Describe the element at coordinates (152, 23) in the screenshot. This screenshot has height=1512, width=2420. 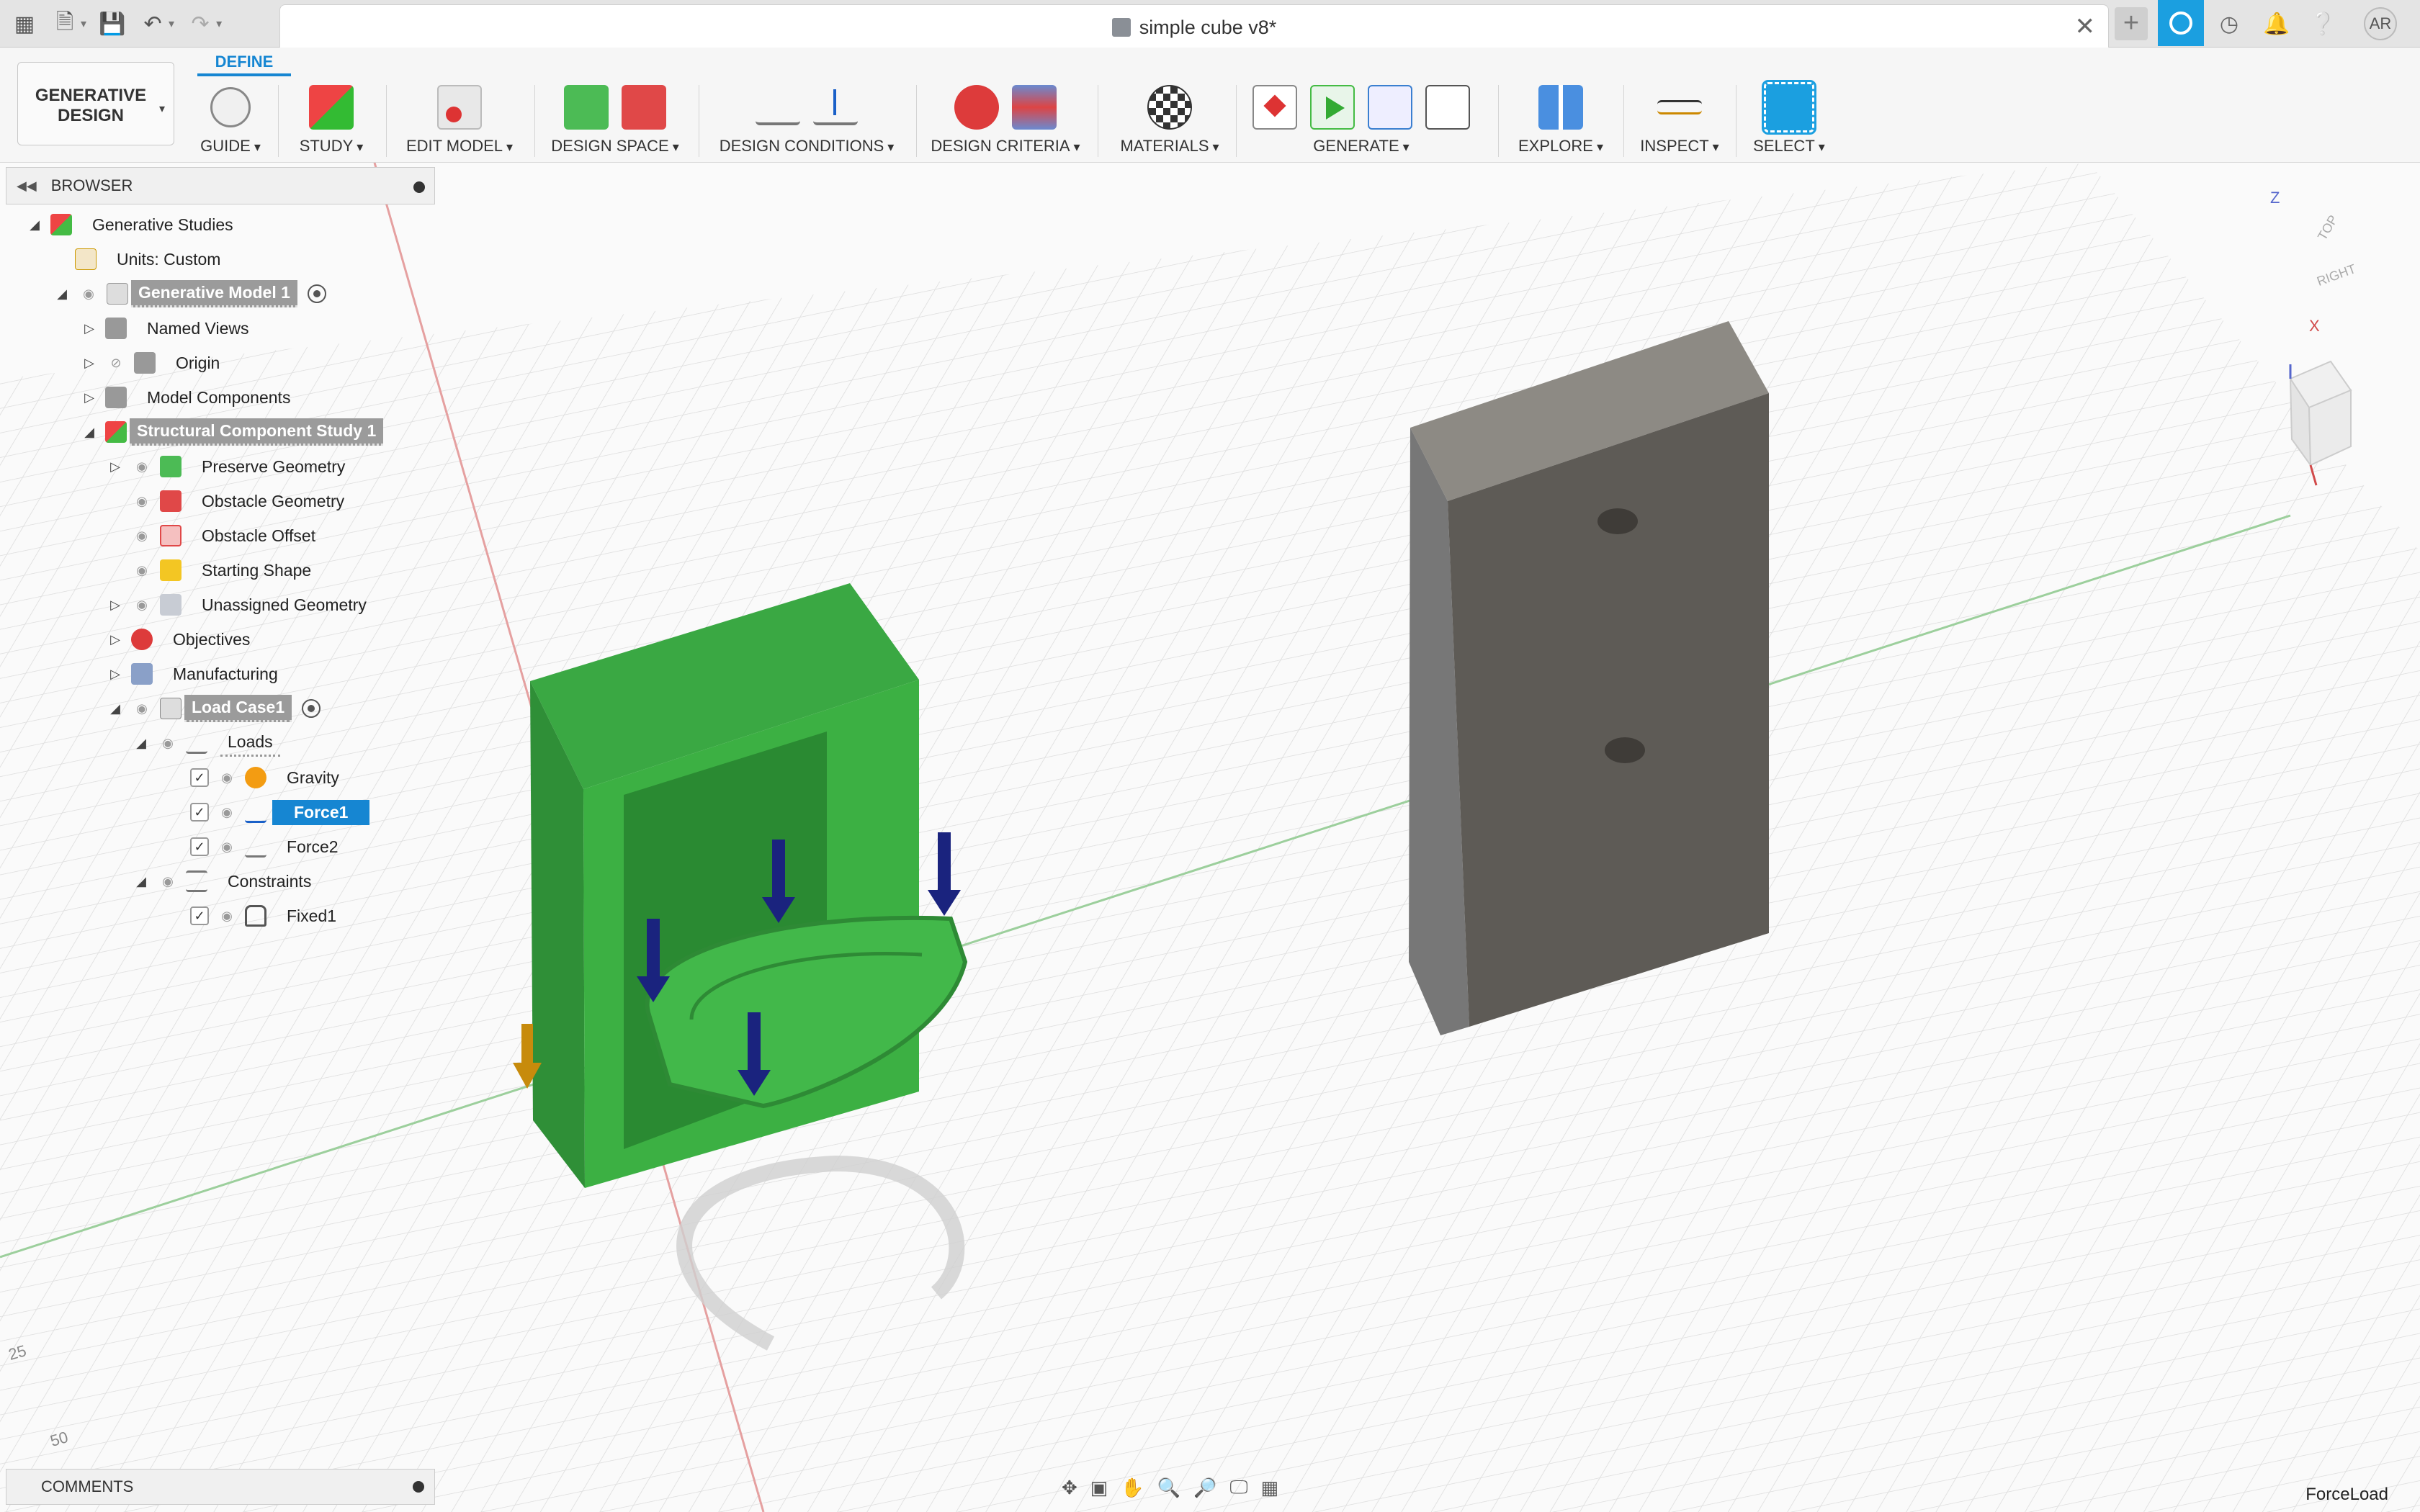
I see `undo-icon: ↶` at that location.